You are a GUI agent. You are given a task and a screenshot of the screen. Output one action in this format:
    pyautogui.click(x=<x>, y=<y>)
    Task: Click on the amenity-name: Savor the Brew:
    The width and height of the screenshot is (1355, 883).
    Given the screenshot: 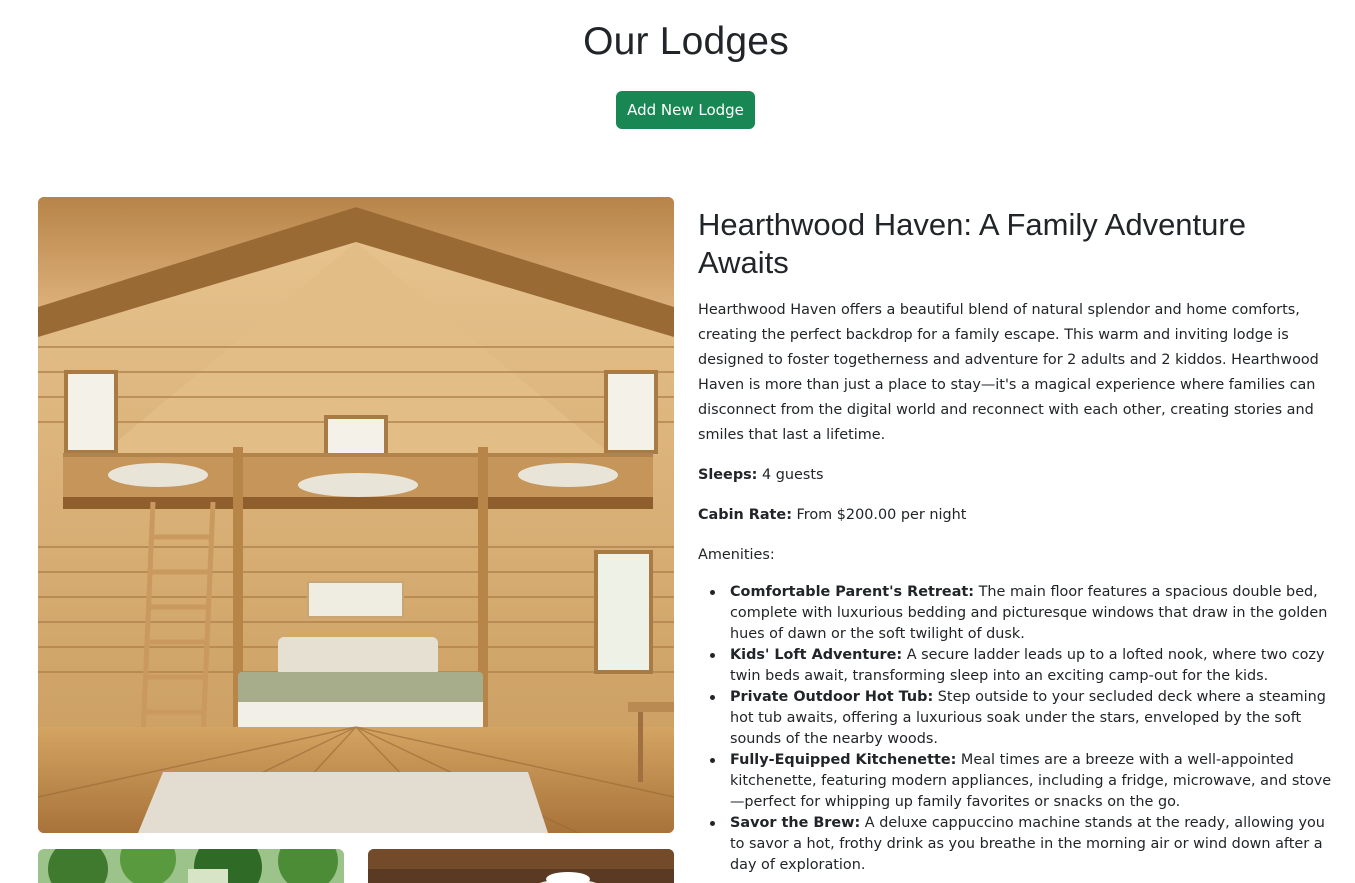 What is the action you would take?
    pyautogui.click(x=795, y=823)
    